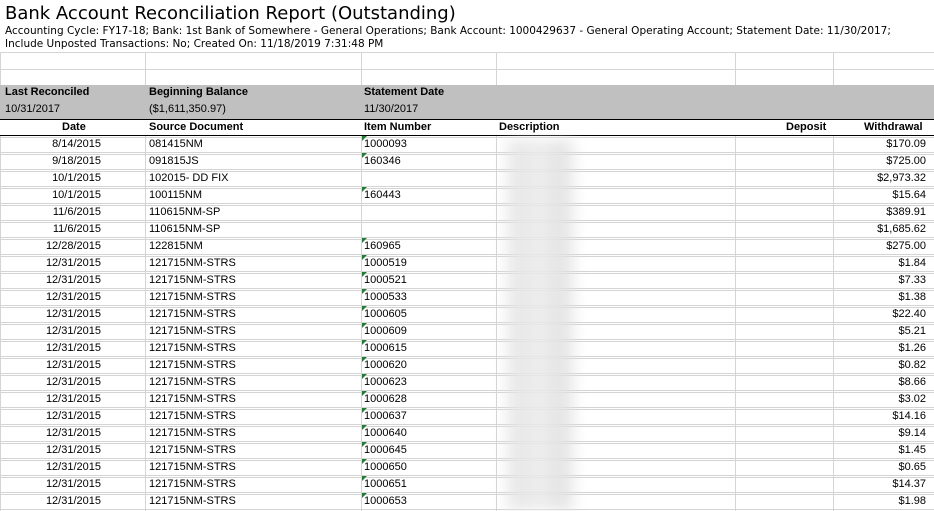  Describe the element at coordinates (184, 229) in the screenshot. I see `source-document-cell: 110615NM-SP` at that location.